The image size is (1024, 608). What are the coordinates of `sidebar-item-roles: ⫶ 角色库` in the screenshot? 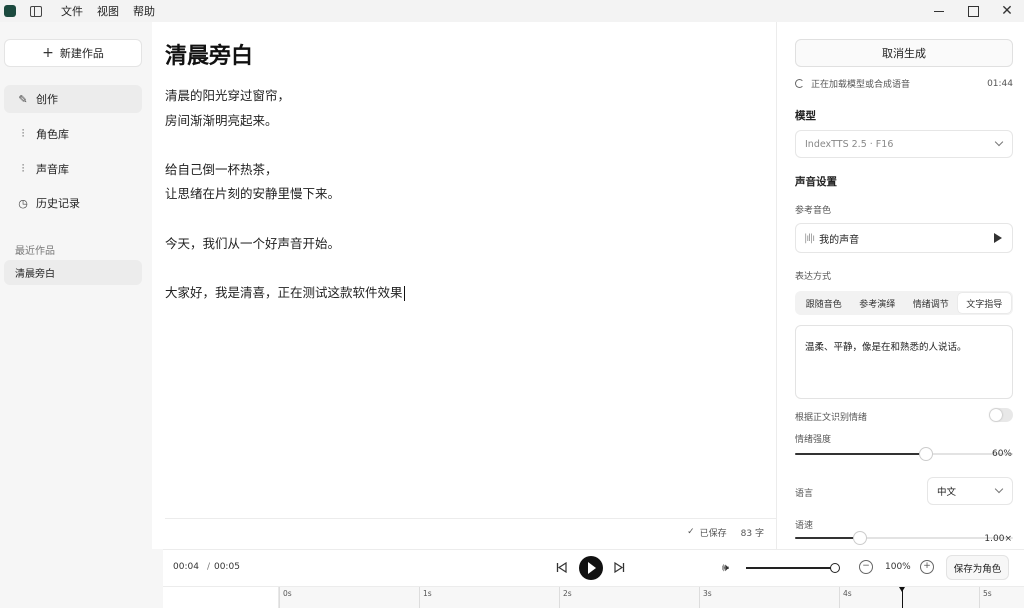 It's located at (73, 134).